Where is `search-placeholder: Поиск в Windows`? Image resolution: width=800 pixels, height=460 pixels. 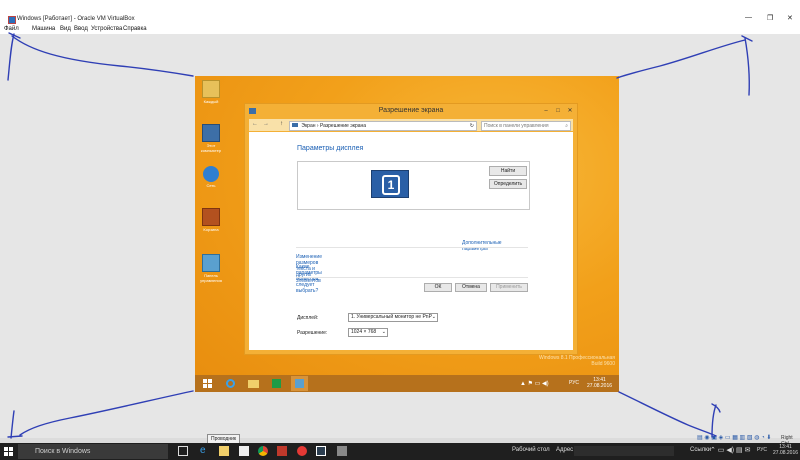 search-placeholder: Поиск в Windows is located at coordinates (63, 451).